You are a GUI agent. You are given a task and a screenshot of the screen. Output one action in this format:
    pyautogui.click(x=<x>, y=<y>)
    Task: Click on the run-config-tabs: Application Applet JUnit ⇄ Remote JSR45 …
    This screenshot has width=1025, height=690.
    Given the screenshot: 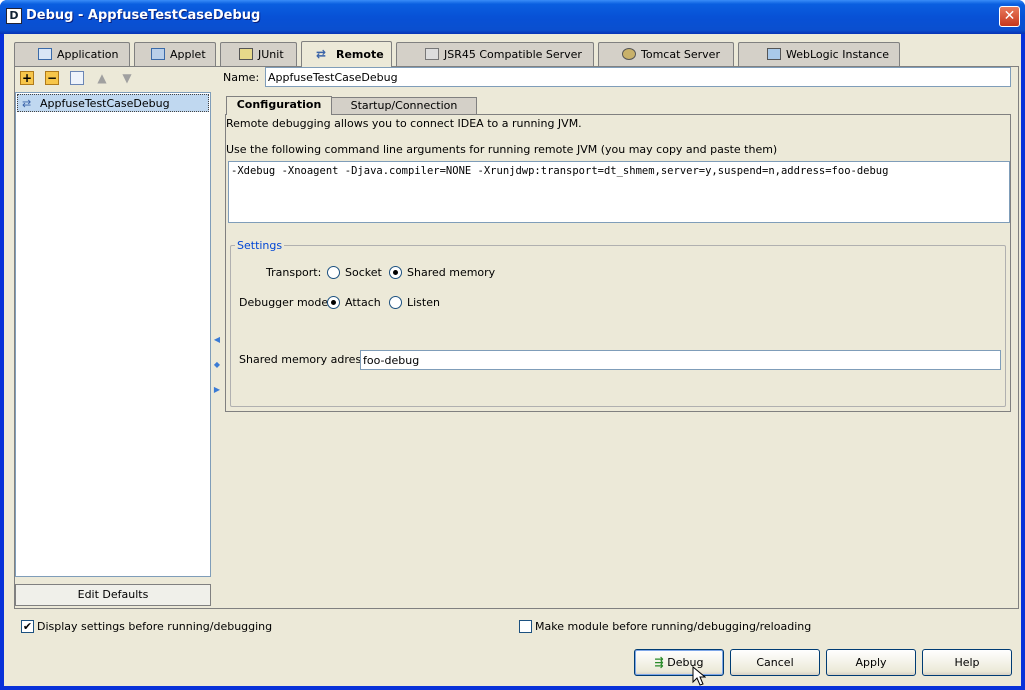 What is the action you would take?
    pyautogui.click(x=517, y=54)
    